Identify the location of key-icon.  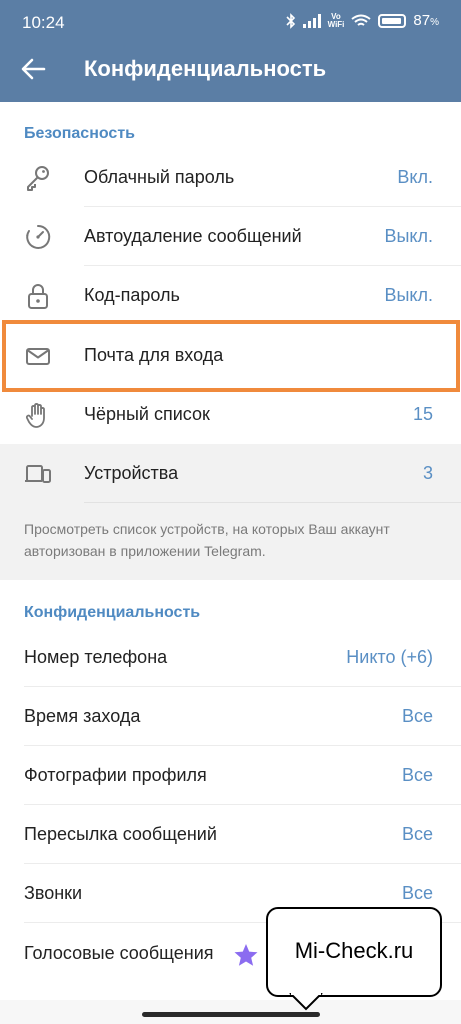
(38, 178).